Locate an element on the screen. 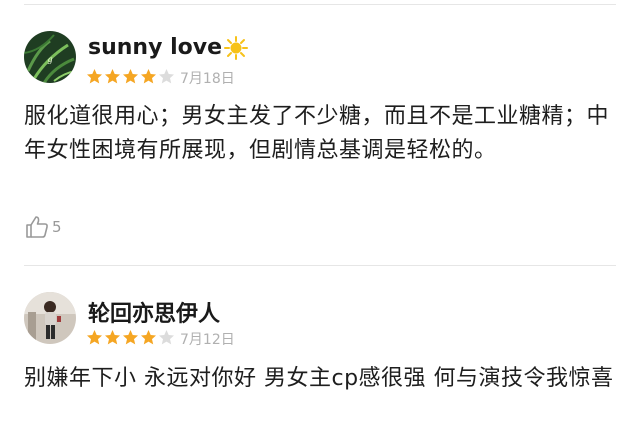  svg-text: g is located at coordinates (49, 59).